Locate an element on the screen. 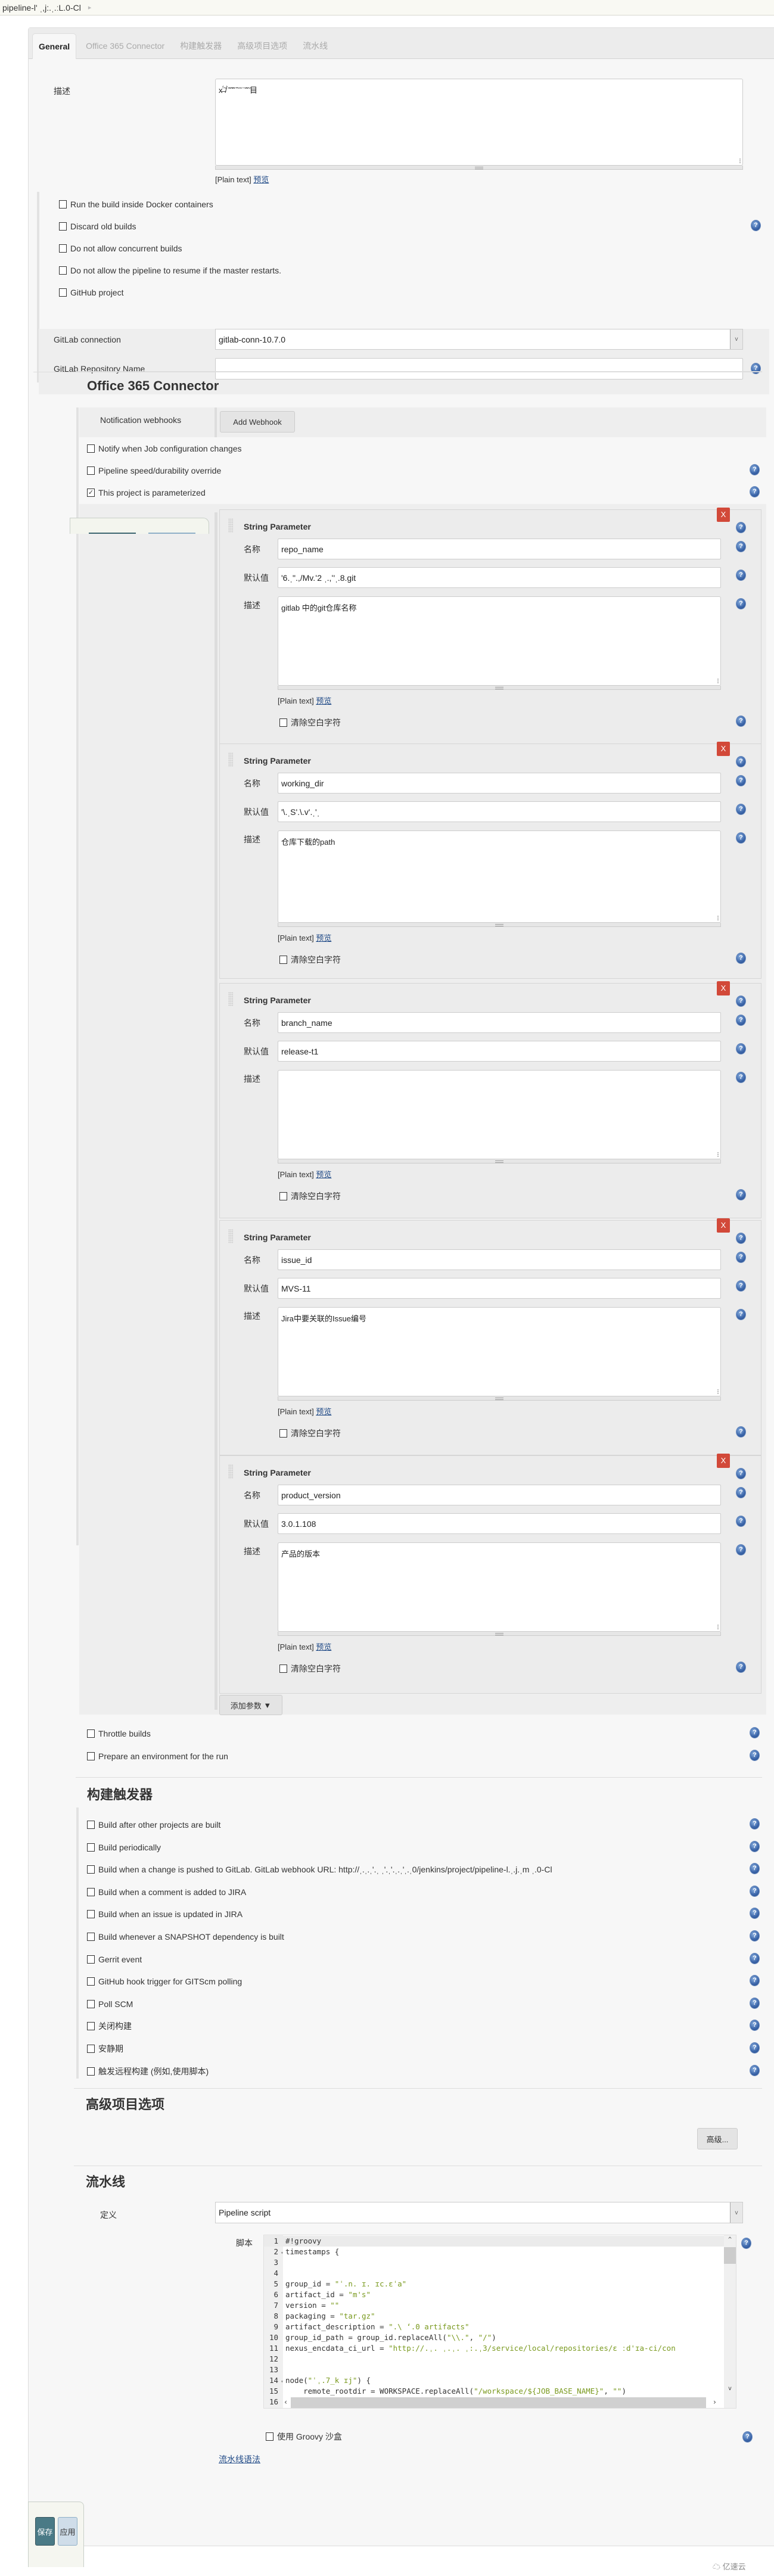  default-input: 3.0.1.108 is located at coordinates (500, 1523).